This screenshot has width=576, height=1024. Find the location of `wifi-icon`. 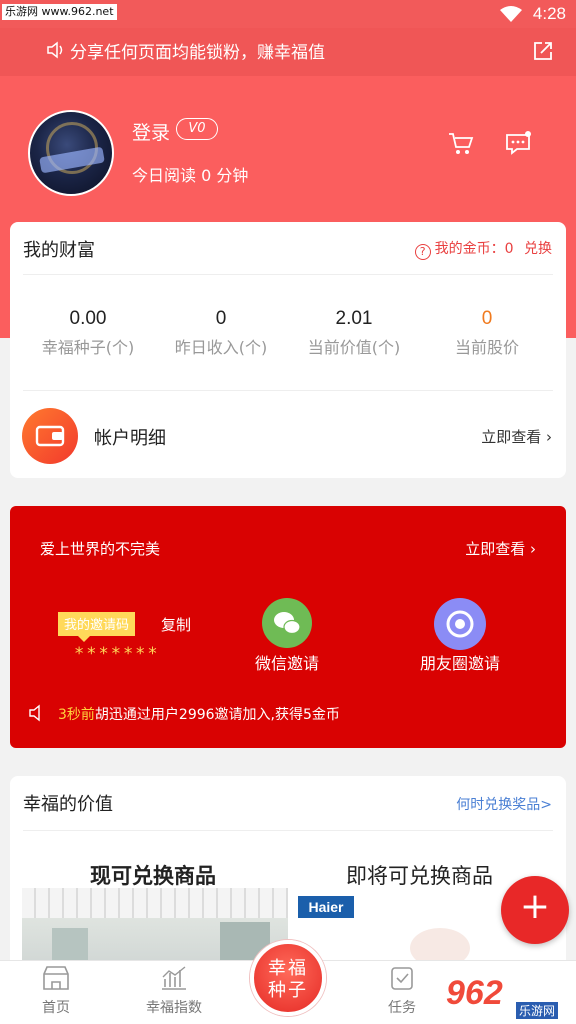

wifi-icon is located at coordinates (511, 14).